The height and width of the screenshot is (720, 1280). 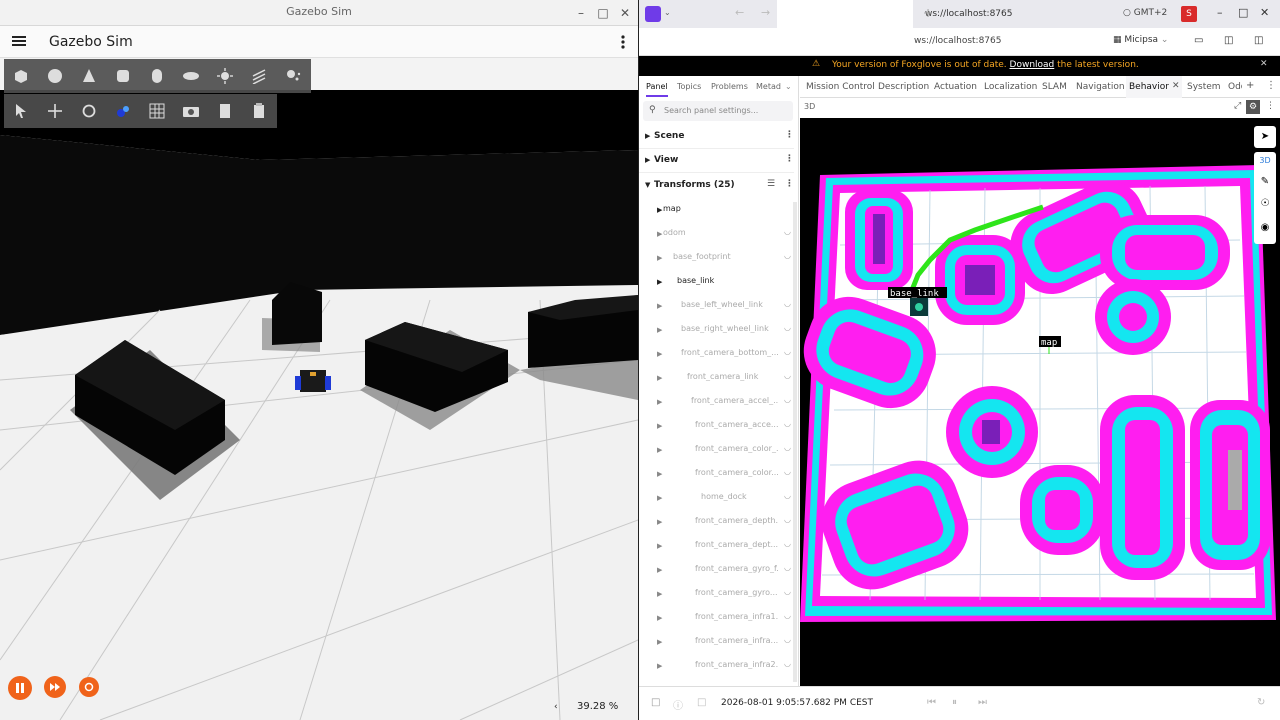 What do you see at coordinates (765, 12) in the screenshot?
I see `forward-arrow-icon: →` at bounding box center [765, 12].